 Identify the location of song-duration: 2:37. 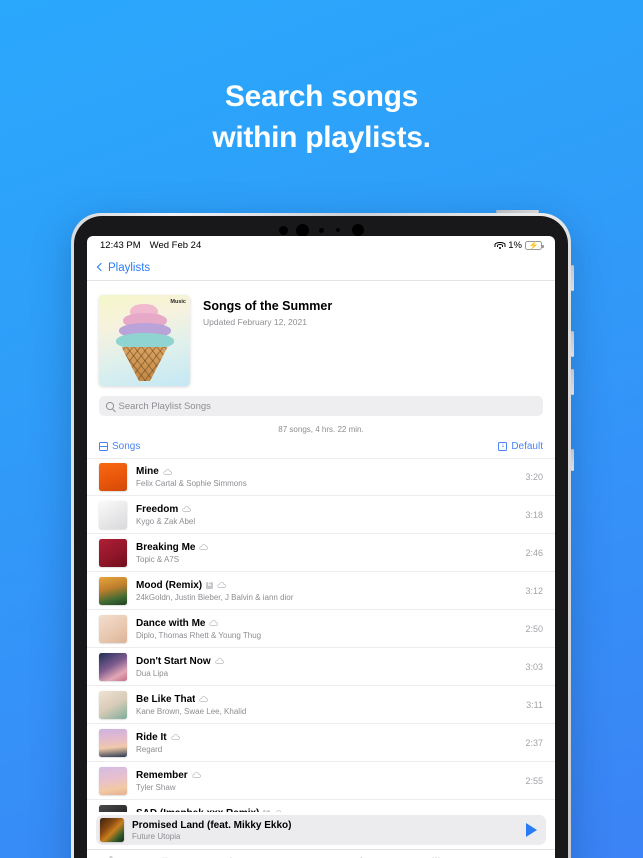
(534, 742).